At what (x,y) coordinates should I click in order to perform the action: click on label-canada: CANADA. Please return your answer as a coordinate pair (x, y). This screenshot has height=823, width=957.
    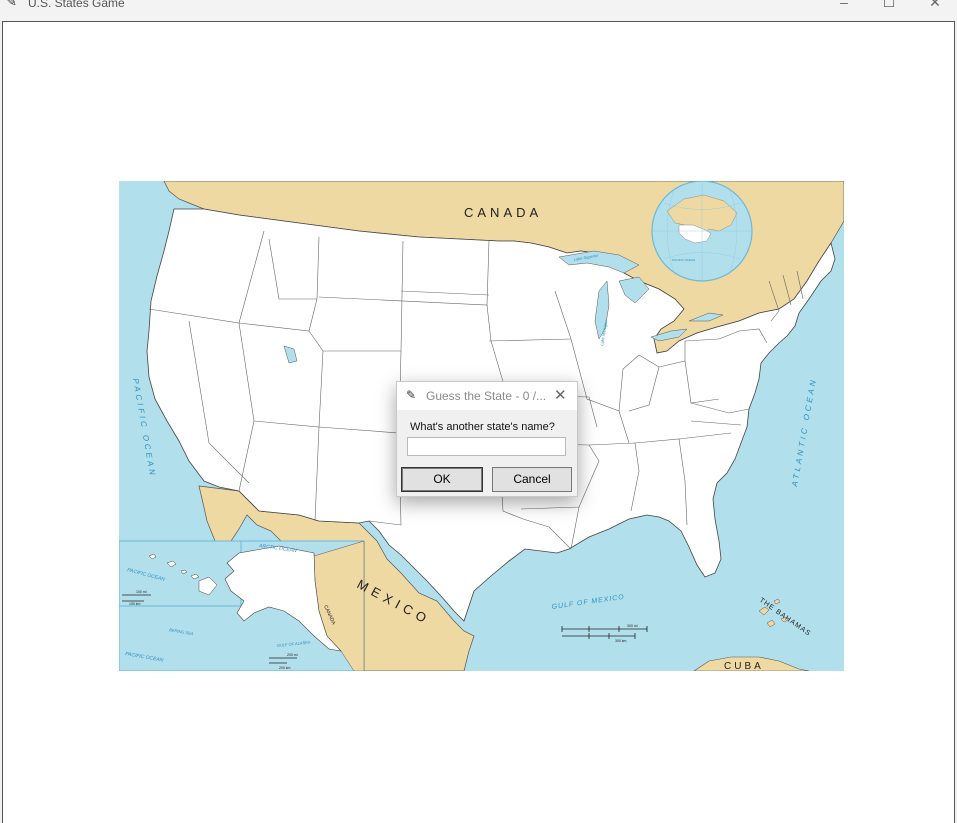
    Looking at the image, I should click on (503, 212).